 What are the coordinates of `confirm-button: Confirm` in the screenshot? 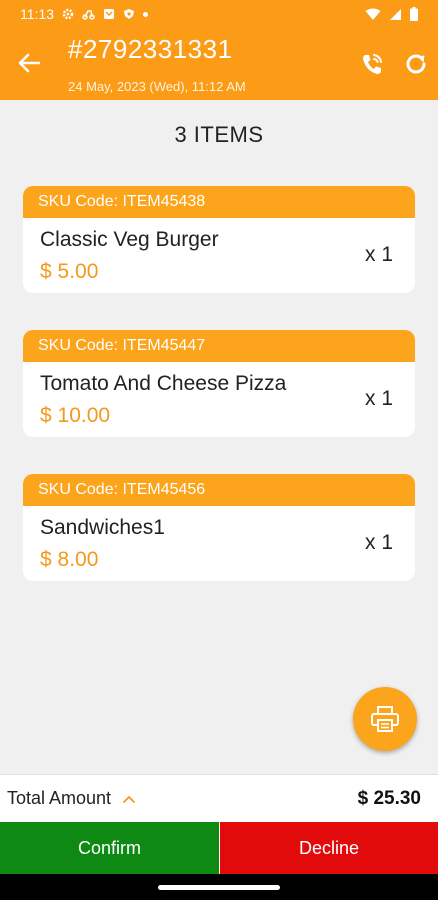 It's located at (109, 848).